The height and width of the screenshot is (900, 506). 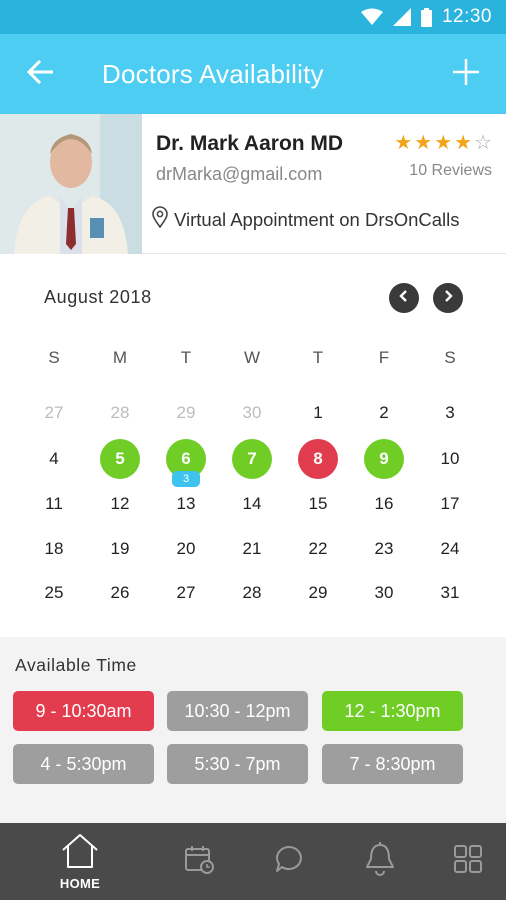 What do you see at coordinates (186, 412) in the screenshot?
I see `calendar-day-outside-month: 29` at bounding box center [186, 412].